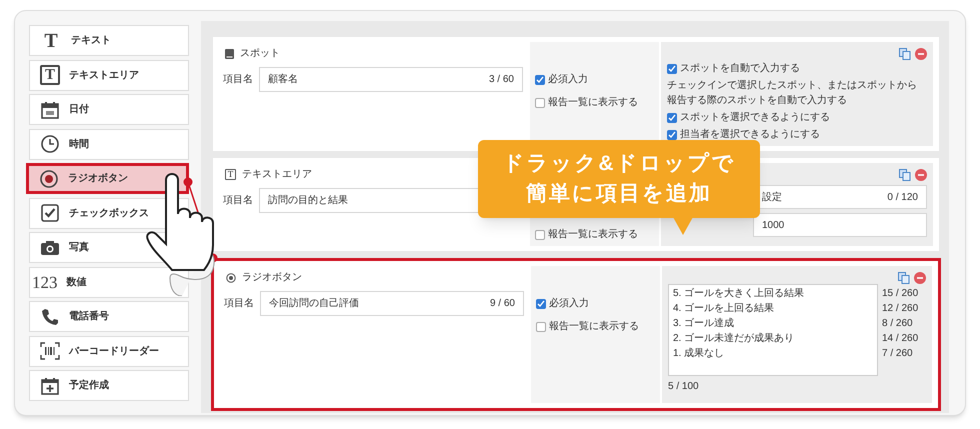 This screenshot has width=980, height=429. Describe the element at coordinates (619, 179) in the screenshot. I see `callout-tooltip: ドラック&ドロップで 簡単に項目を追加` at that location.